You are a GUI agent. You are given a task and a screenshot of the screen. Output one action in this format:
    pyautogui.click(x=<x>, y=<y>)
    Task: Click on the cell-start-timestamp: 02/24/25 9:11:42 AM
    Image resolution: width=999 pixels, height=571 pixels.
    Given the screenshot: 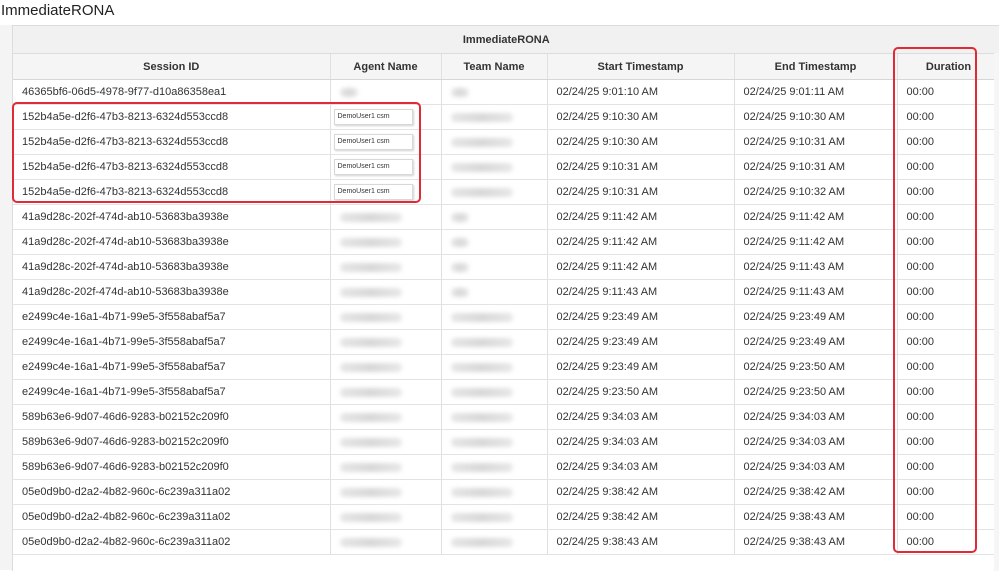 What is the action you would take?
    pyautogui.click(x=641, y=217)
    